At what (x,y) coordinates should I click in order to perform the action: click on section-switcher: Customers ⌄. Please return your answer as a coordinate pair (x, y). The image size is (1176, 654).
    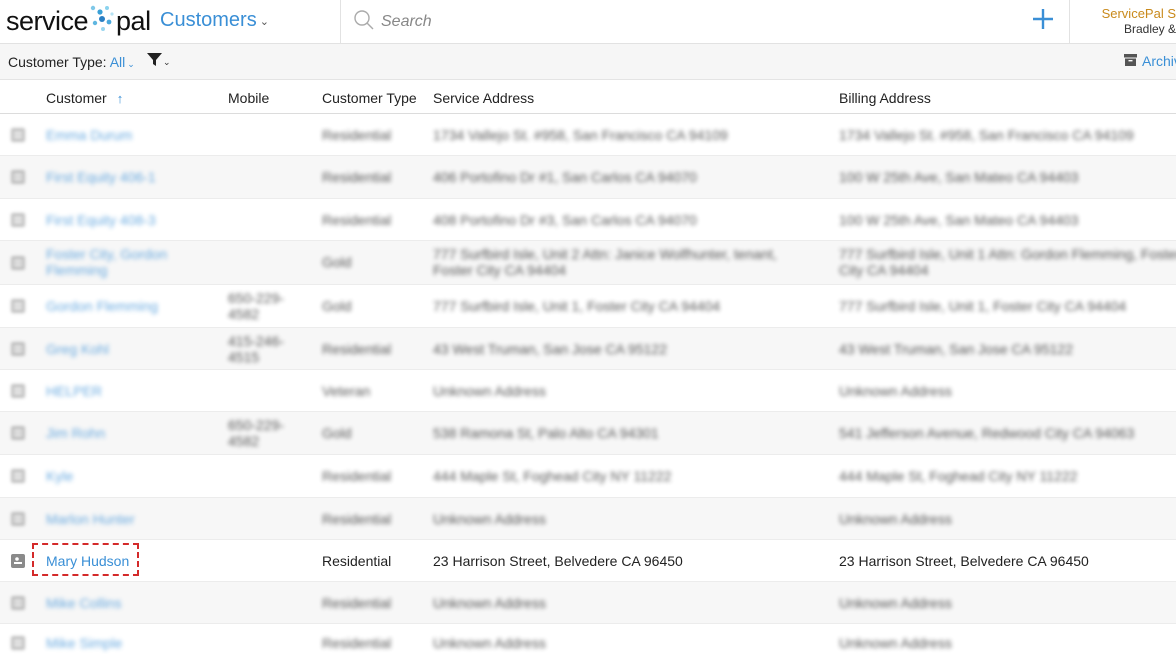
    Looking at the image, I should click on (214, 20).